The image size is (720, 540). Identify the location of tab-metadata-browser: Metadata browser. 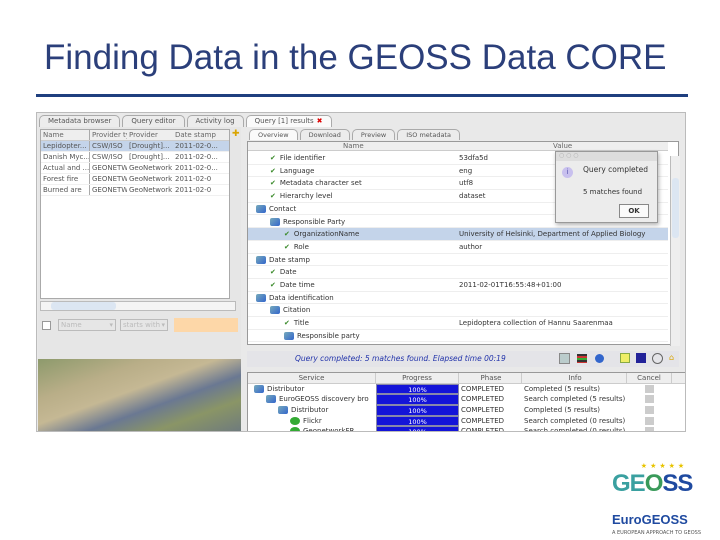
(80, 121).